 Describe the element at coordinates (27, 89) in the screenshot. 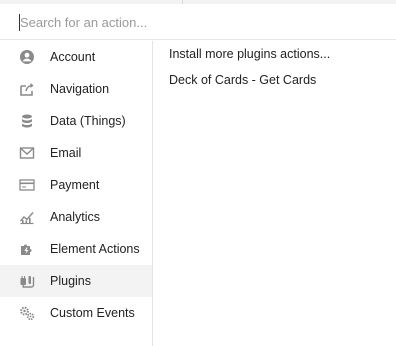

I see `external-link-icon` at that location.